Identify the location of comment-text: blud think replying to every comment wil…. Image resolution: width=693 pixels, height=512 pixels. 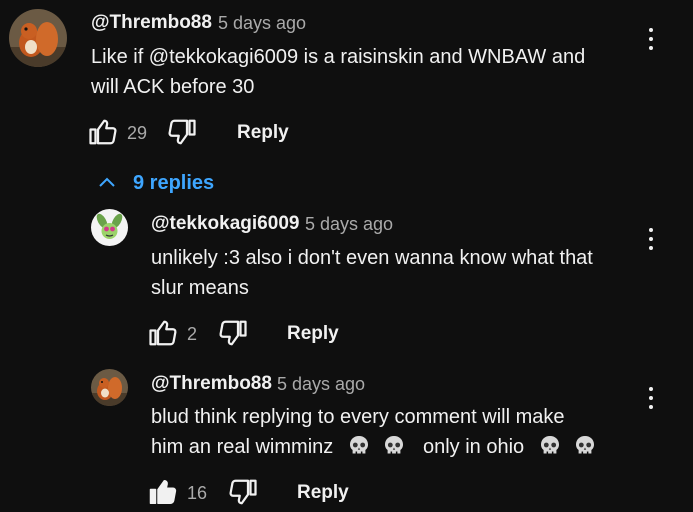
(391, 432).